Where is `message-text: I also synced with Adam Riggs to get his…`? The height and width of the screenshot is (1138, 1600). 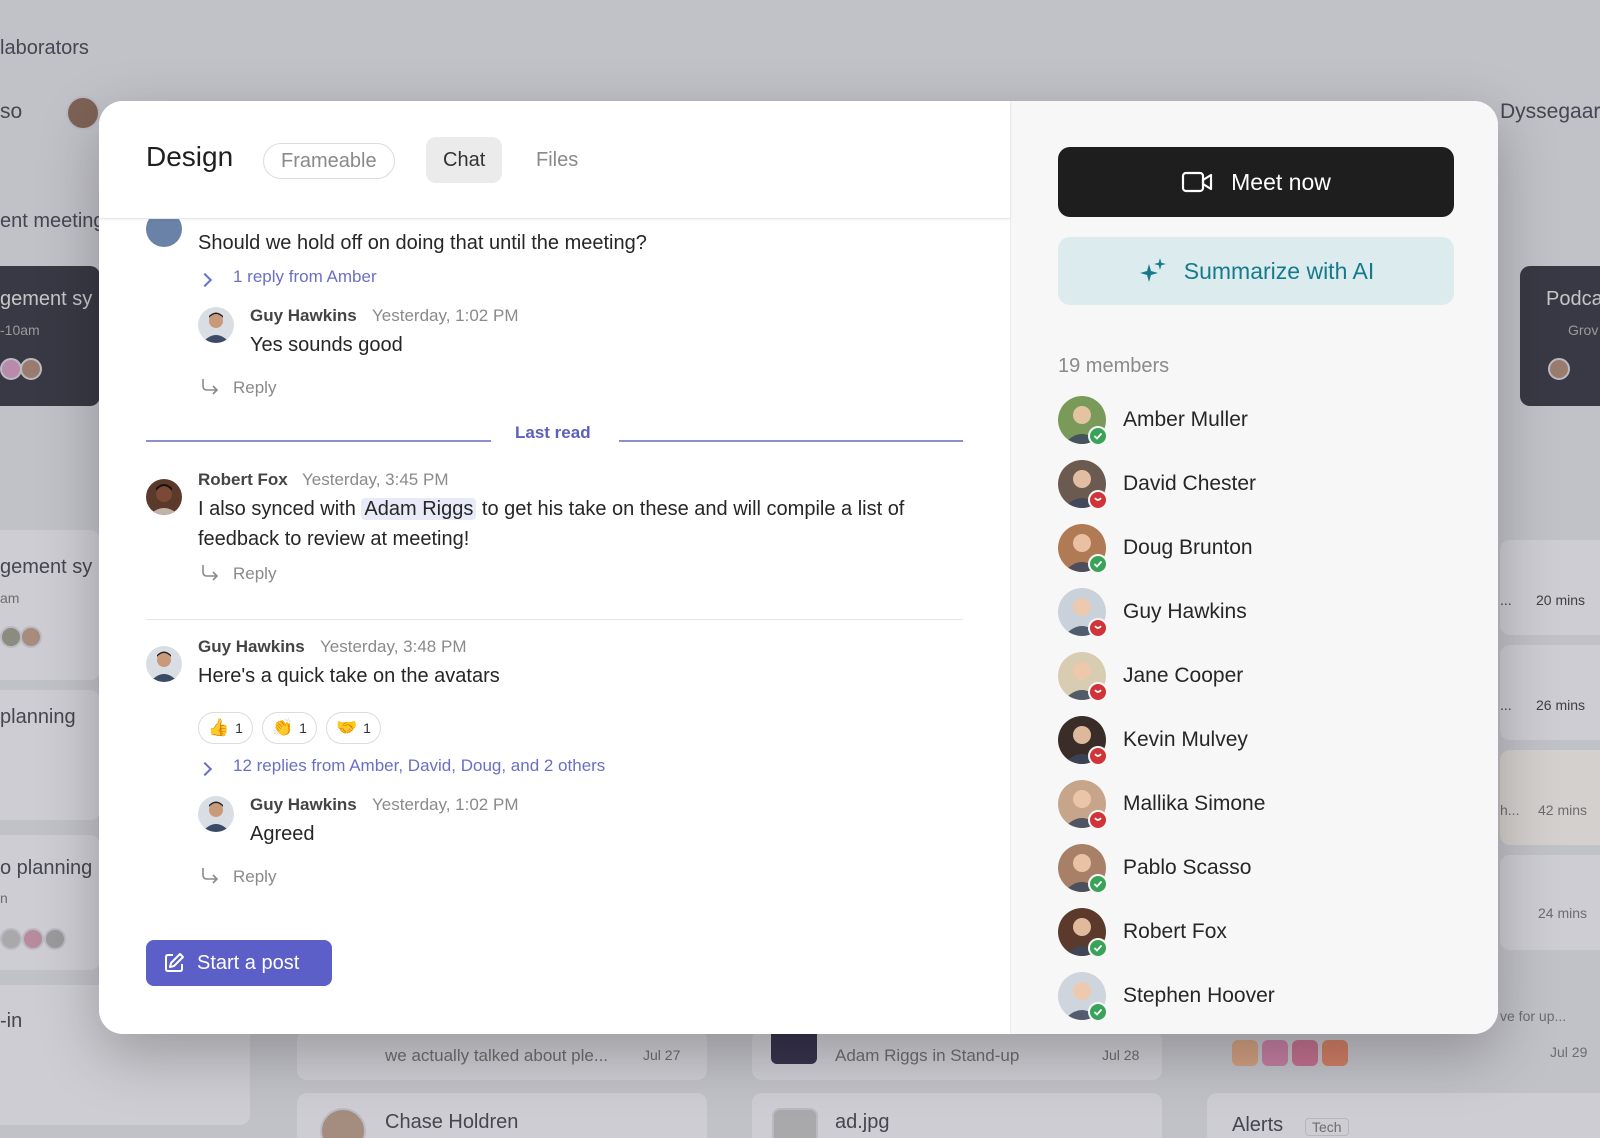 message-text: I also synced with Adam Riggs to get his… is located at coordinates (551, 524).